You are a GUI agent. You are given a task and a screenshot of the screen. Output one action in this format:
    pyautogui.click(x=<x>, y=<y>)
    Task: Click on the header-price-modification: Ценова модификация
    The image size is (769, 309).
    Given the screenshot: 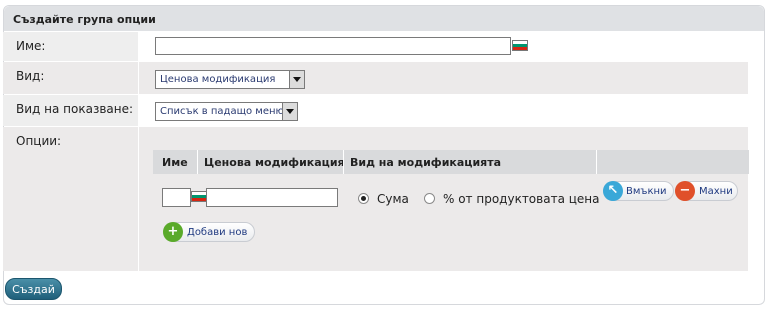 What is the action you would take?
    pyautogui.click(x=274, y=162)
    